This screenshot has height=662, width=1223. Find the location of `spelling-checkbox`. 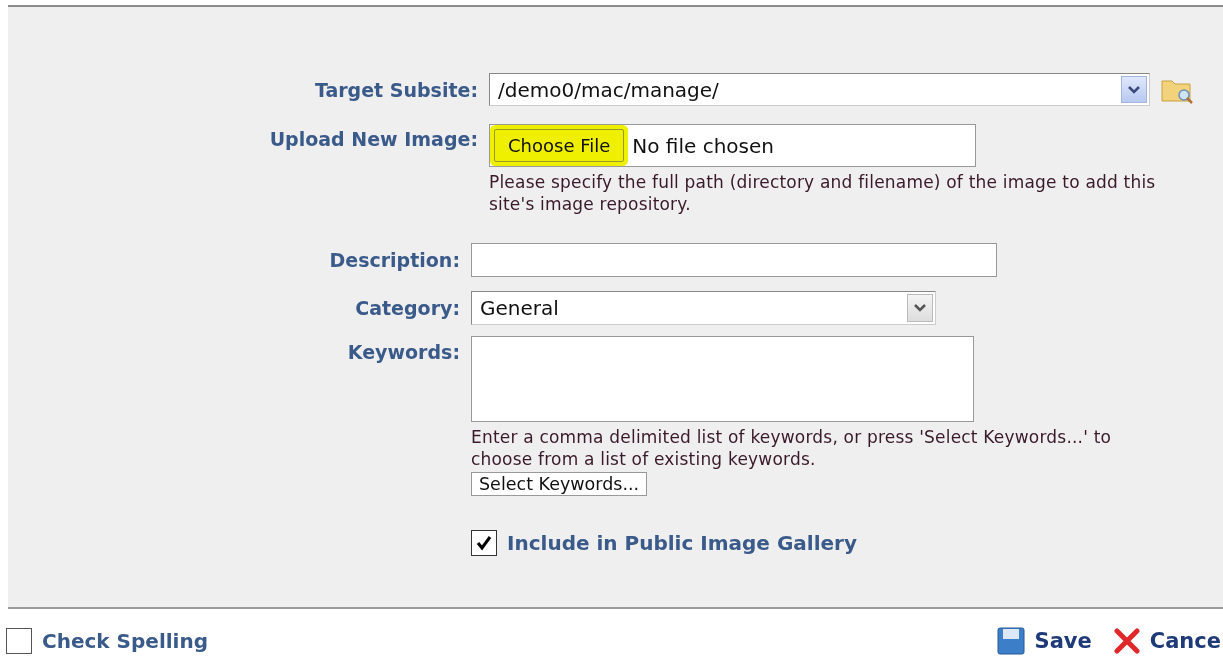

spelling-checkbox is located at coordinates (19, 641).